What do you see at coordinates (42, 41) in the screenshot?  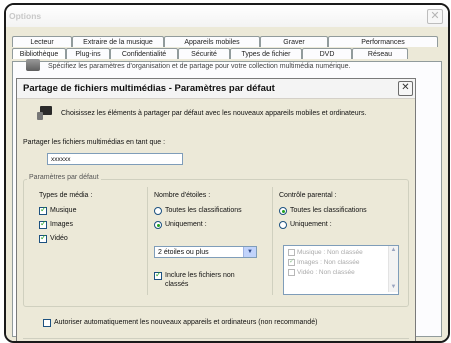 I see `tab-lecteur: Lecteur` at bounding box center [42, 41].